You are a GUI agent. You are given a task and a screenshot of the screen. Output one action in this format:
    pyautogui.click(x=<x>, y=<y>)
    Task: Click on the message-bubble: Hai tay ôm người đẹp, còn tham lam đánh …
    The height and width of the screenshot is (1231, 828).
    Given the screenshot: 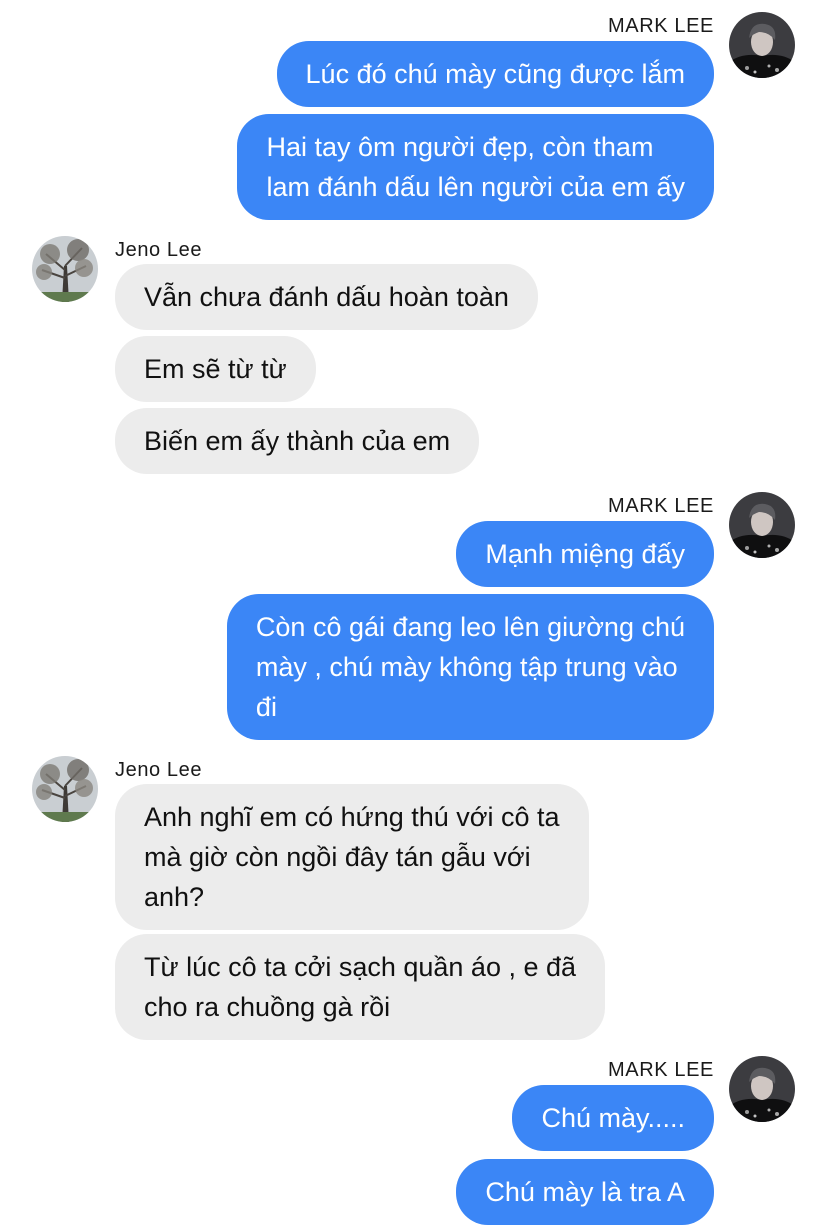 What is the action you would take?
    pyautogui.click(x=475, y=167)
    